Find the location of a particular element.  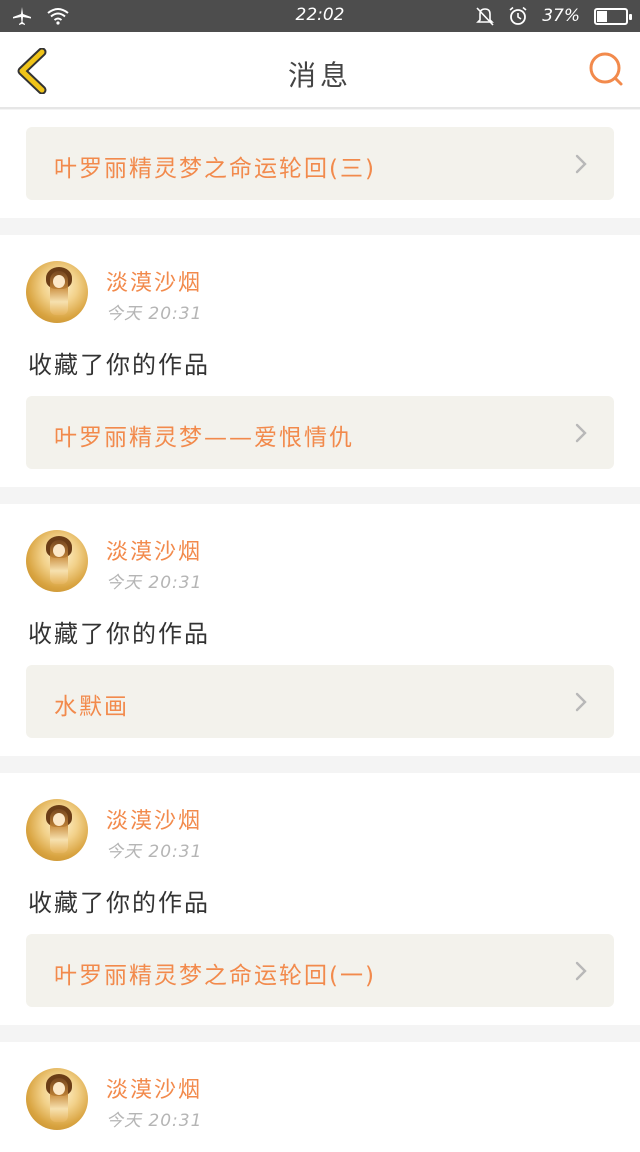

search-button is located at coordinates (606, 70).